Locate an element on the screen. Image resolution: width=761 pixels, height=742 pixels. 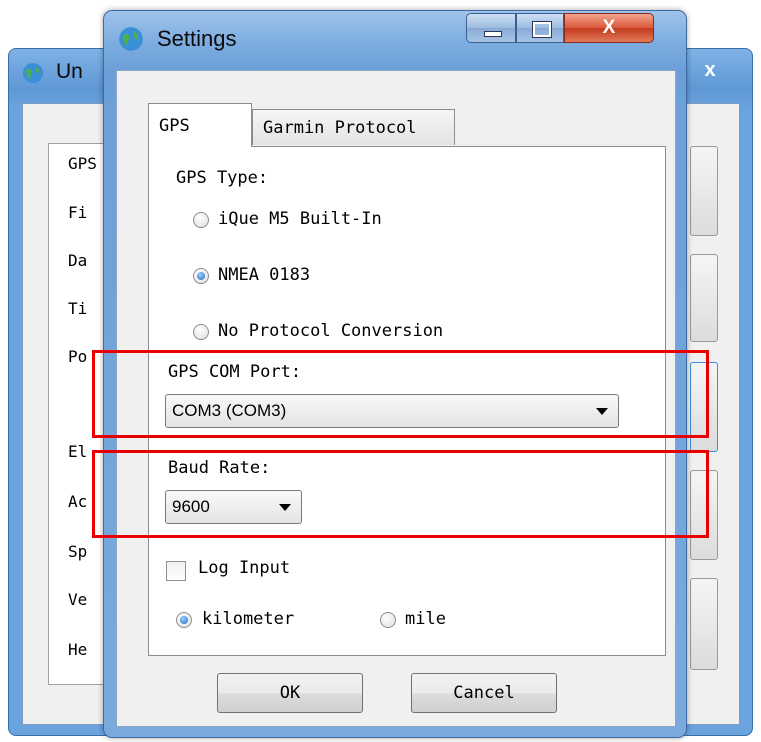
radio-kilometer is located at coordinates (184, 620).